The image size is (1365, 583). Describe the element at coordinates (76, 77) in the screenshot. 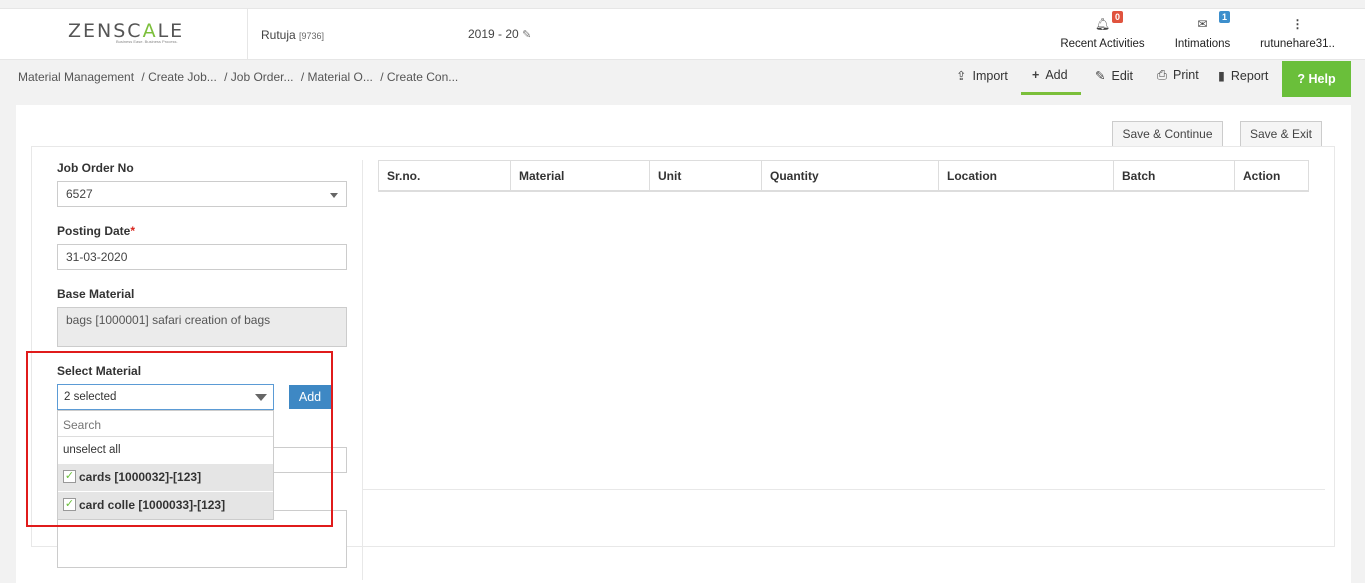

I see `breadcrumb-item: Material Management` at that location.